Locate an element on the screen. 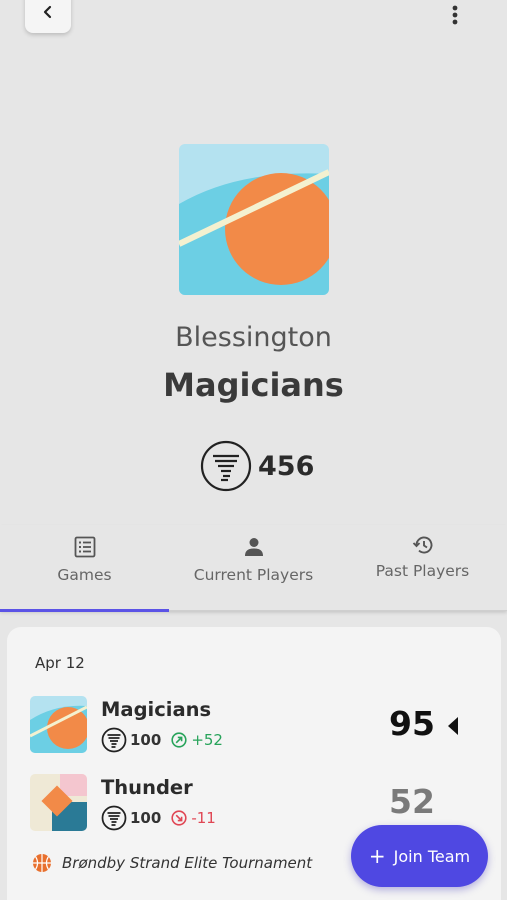 The width and height of the screenshot is (507, 900). chevron-left-icon is located at coordinates (47, 11).